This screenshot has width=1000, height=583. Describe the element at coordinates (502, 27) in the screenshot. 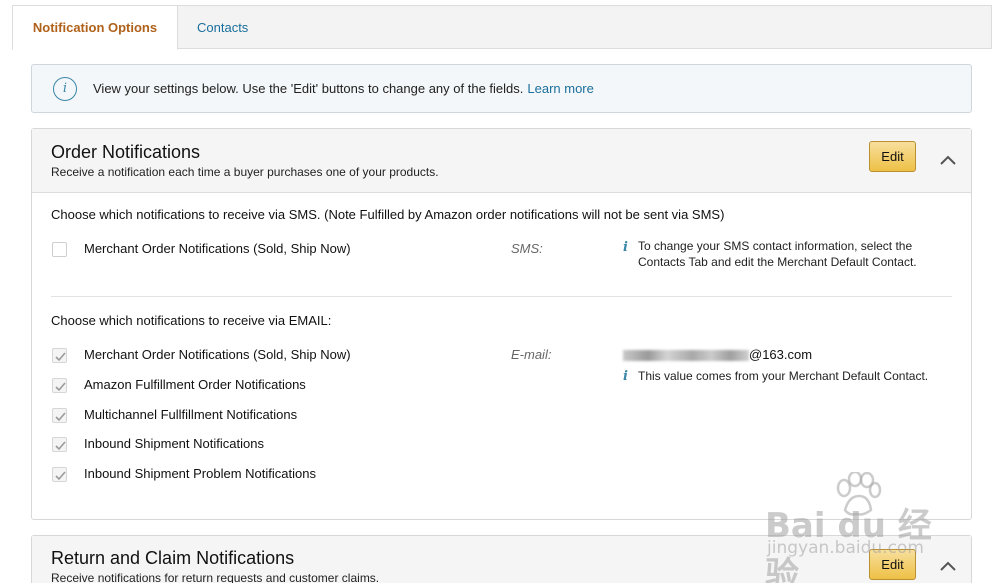

I see `tab-bar: Notification Options Contacts` at that location.